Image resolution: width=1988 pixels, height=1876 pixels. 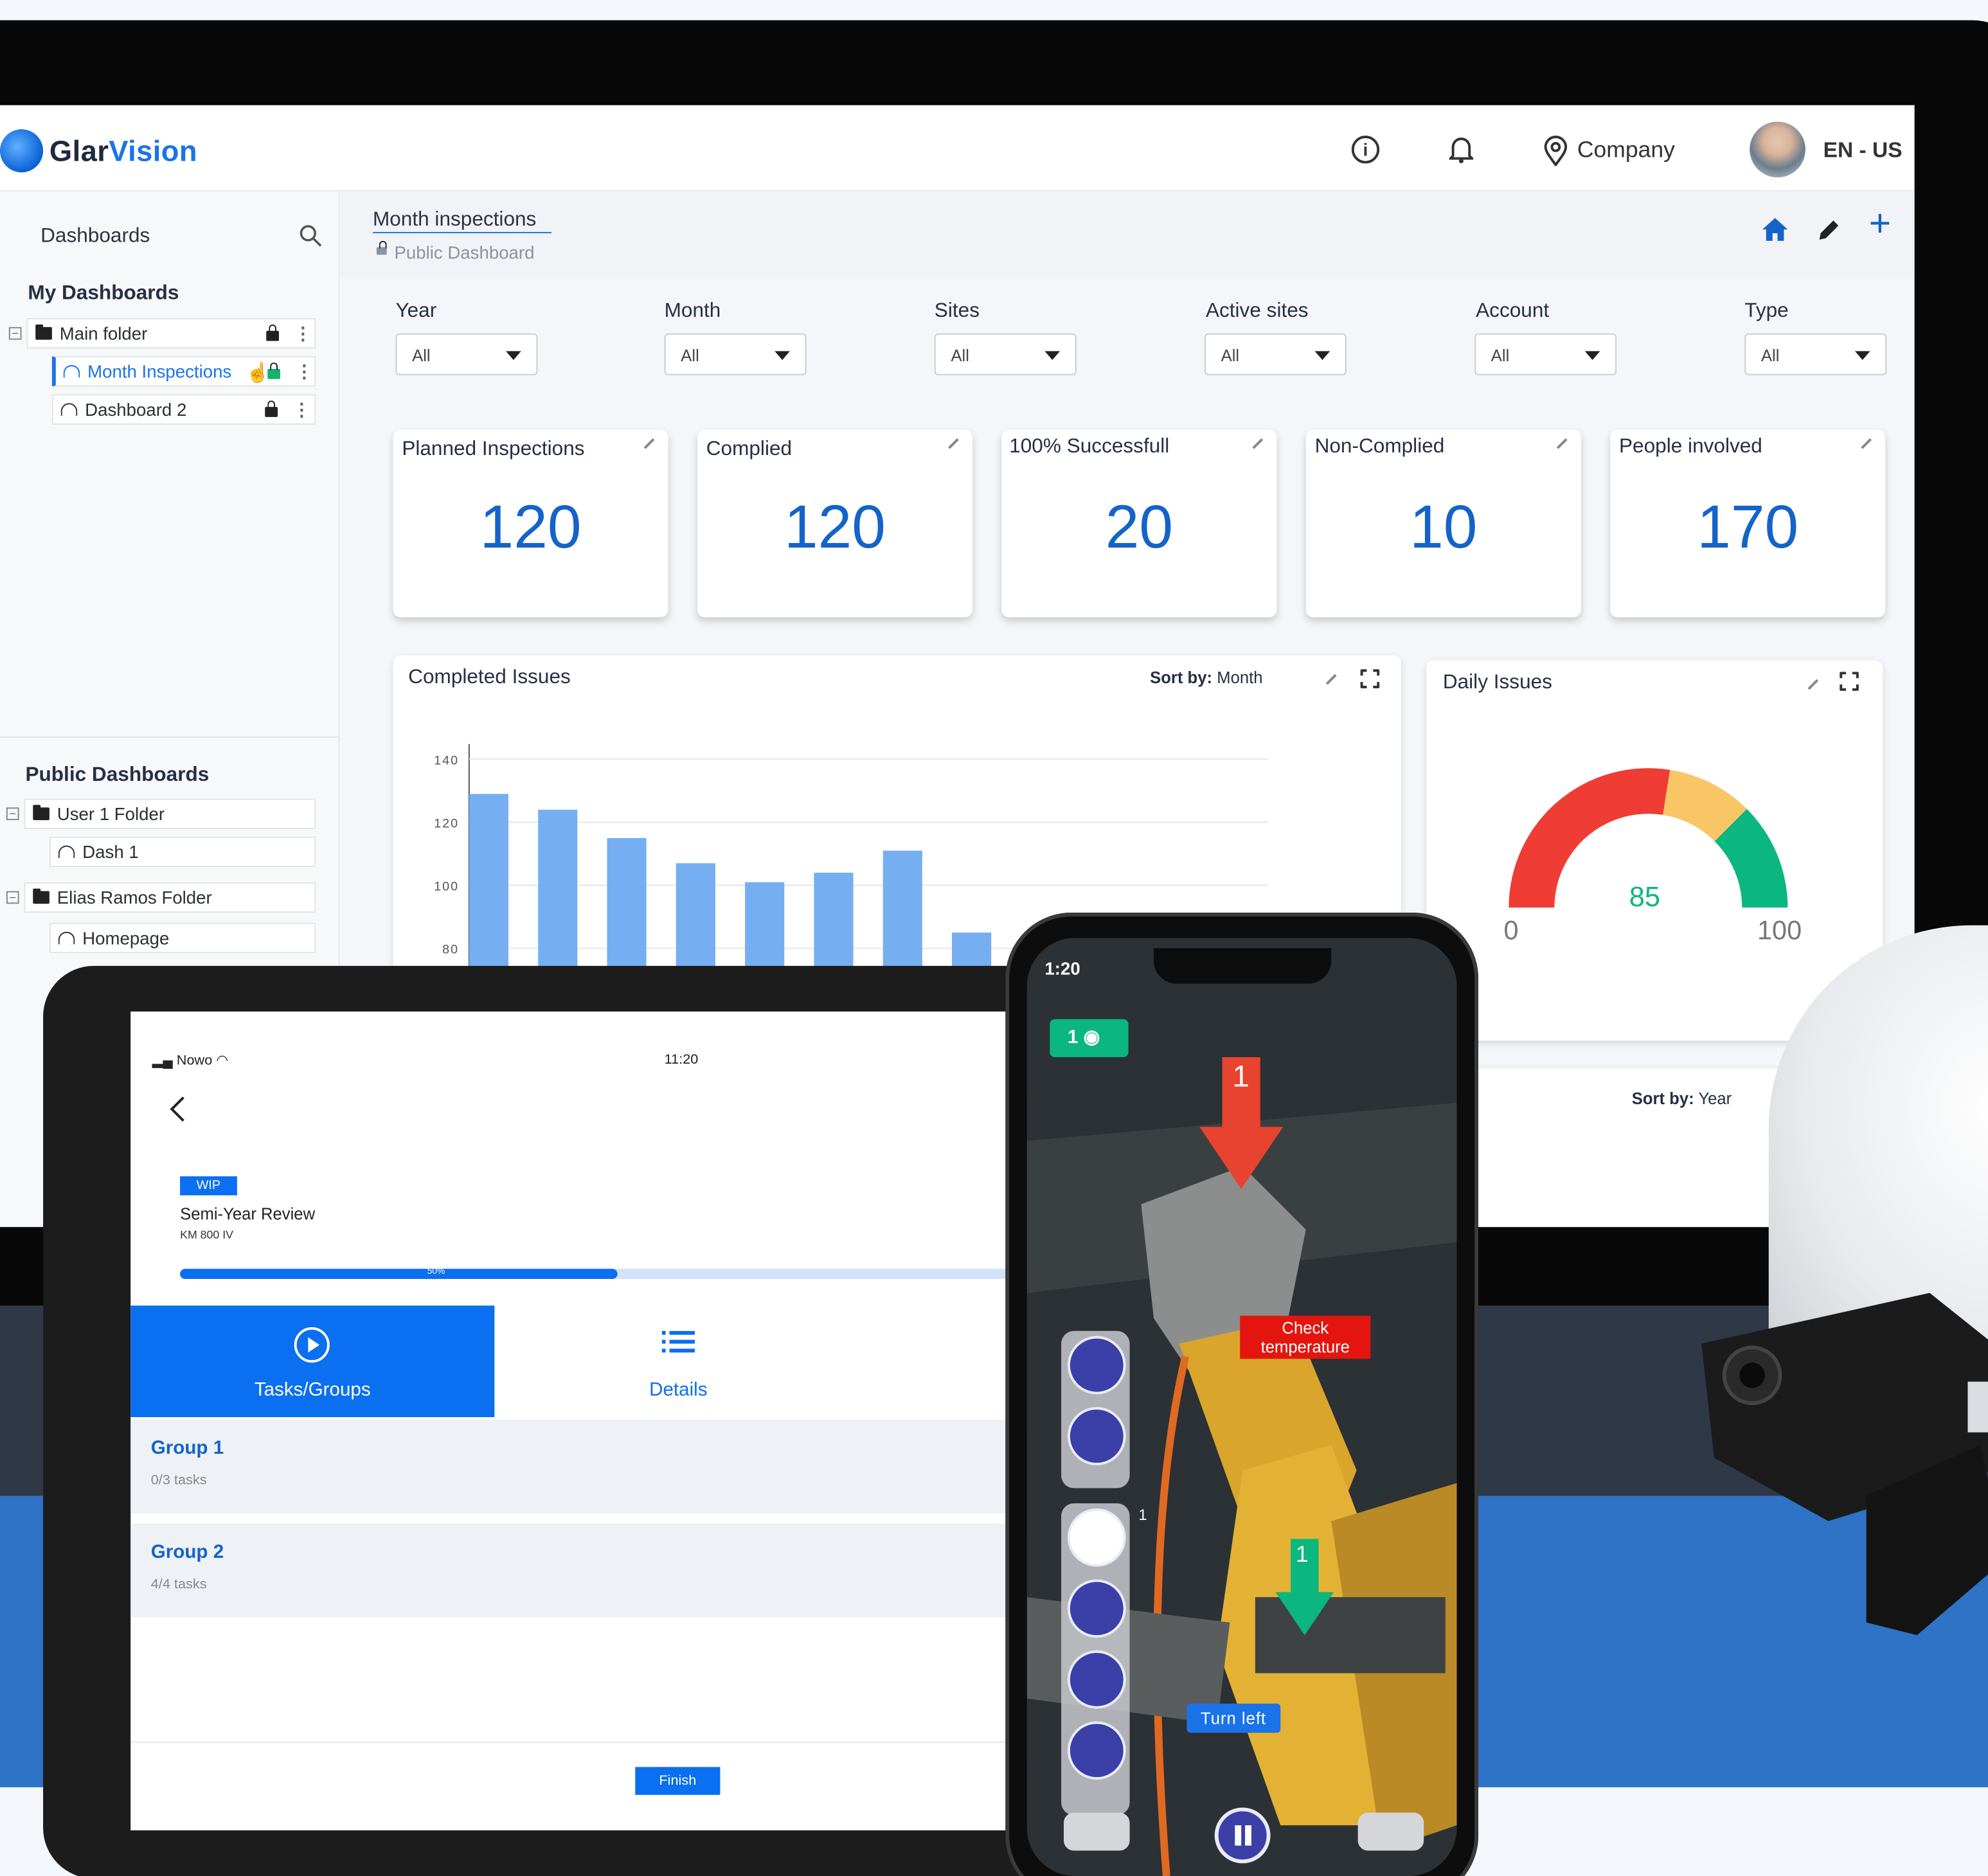 I want to click on sidebar-item-homepage: Homepage, so click(x=182, y=938).